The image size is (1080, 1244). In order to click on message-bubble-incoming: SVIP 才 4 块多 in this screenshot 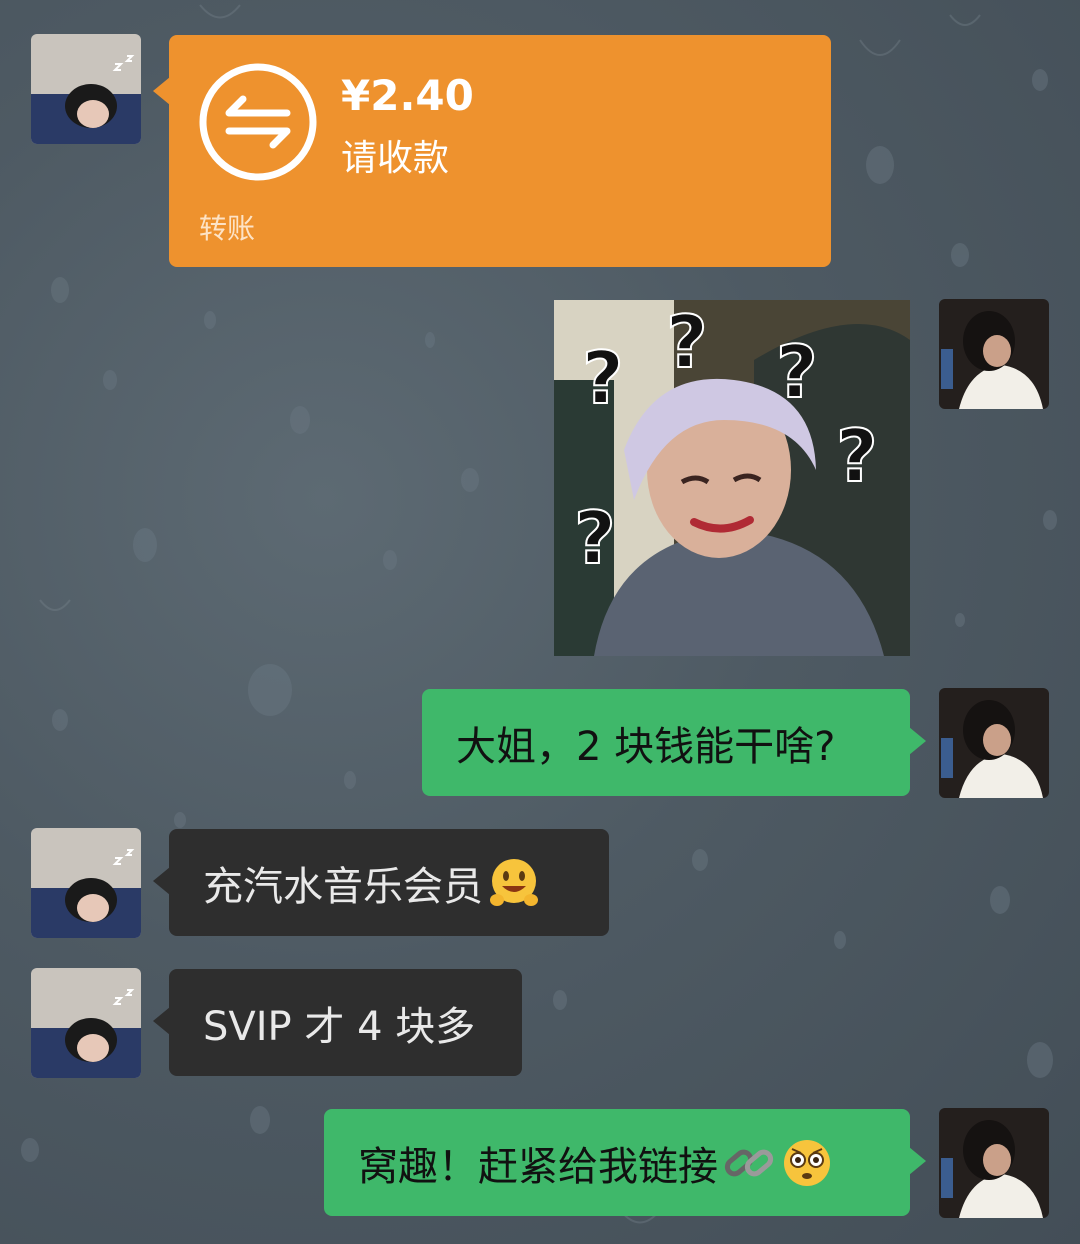, I will do `click(337, 1022)`.